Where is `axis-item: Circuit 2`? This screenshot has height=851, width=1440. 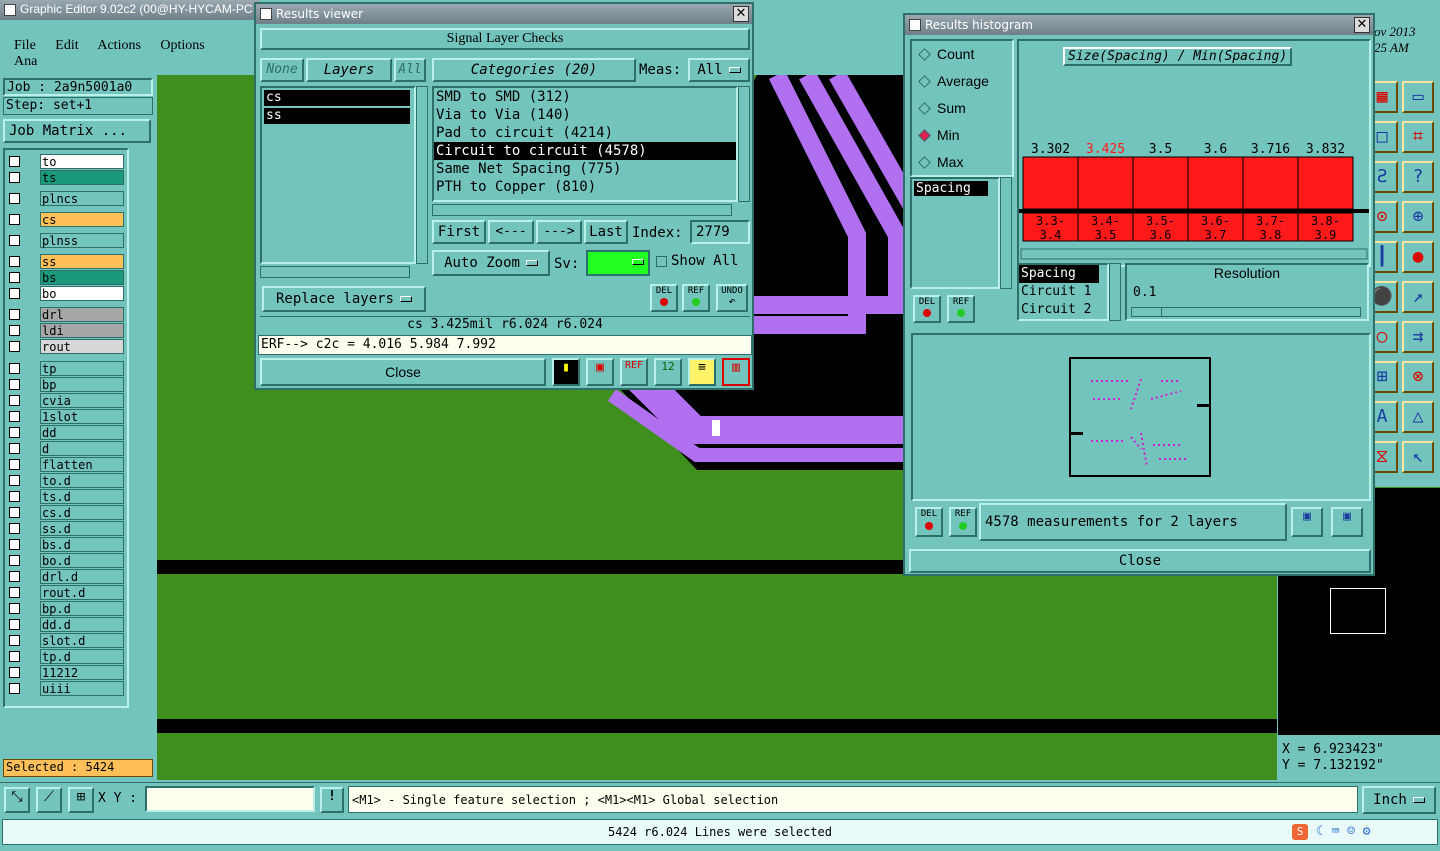 axis-item: Circuit 2 is located at coordinates (1063, 310).